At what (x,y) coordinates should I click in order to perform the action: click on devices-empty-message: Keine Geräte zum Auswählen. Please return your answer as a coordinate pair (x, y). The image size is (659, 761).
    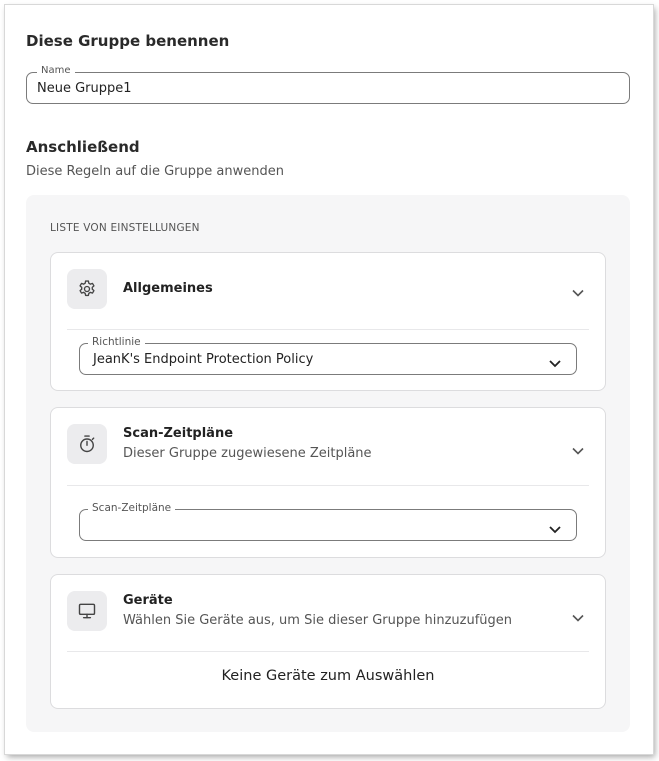
    Looking at the image, I should click on (328, 676).